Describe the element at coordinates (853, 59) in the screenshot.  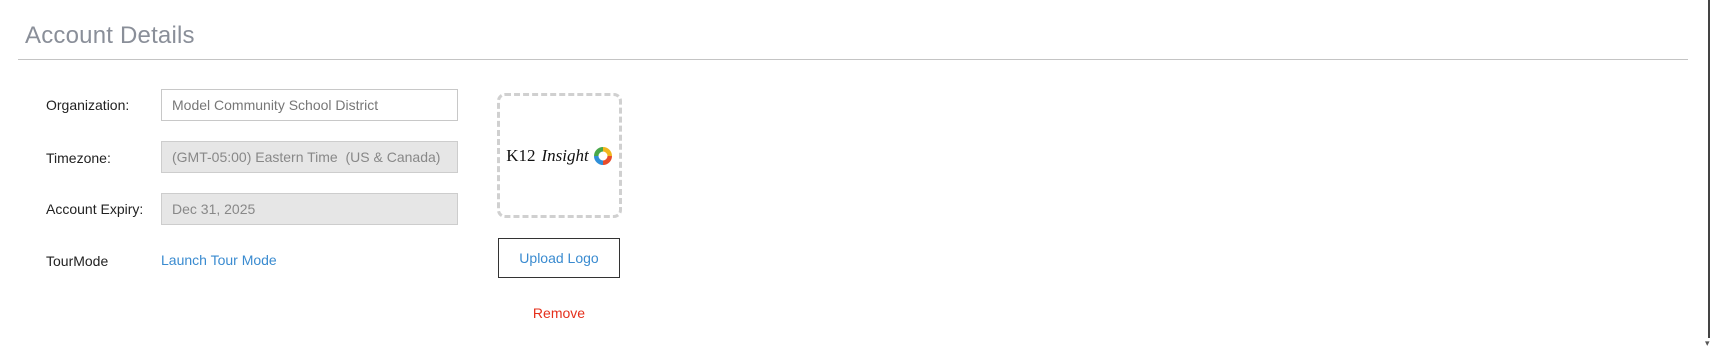
I see `title-divider` at that location.